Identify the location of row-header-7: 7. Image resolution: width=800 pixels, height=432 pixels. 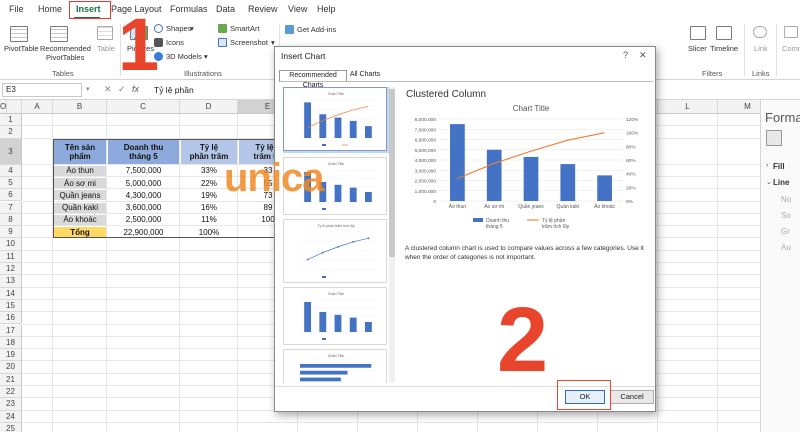
(11, 207).